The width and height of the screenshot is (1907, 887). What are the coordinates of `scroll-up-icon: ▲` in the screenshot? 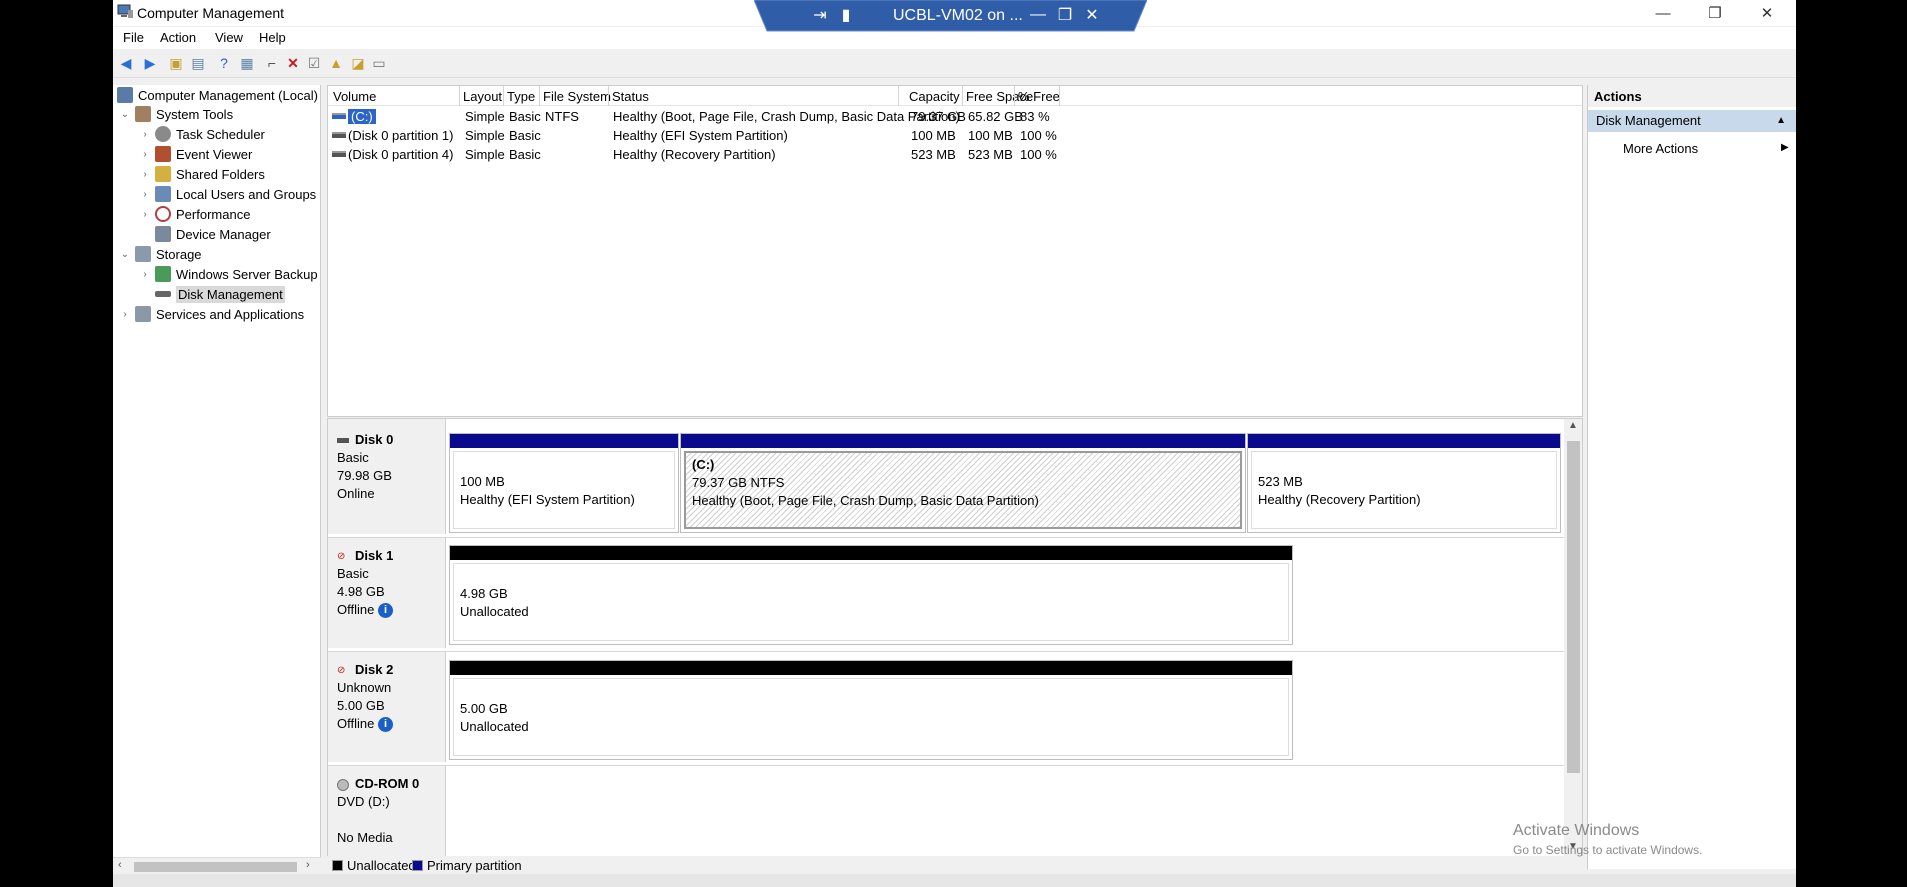 It's located at (1573, 425).